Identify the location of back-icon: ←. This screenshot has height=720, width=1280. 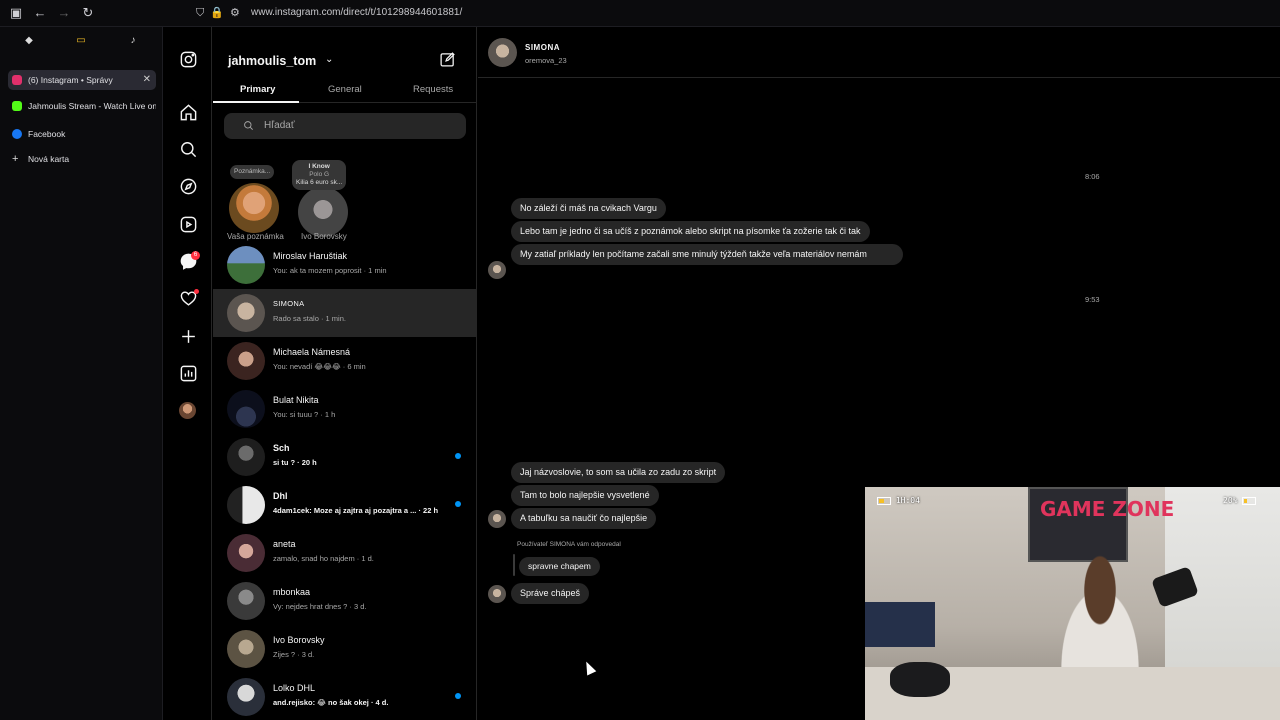
(40, 13).